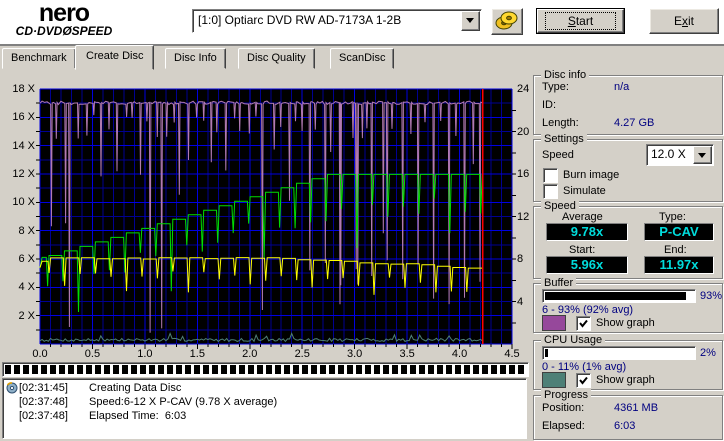 The width and height of the screenshot is (724, 441). What do you see at coordinates (587, 232) in the screenshot?
I see `average-speed-lcd: 9.78x` at bounding box center [587, 232].